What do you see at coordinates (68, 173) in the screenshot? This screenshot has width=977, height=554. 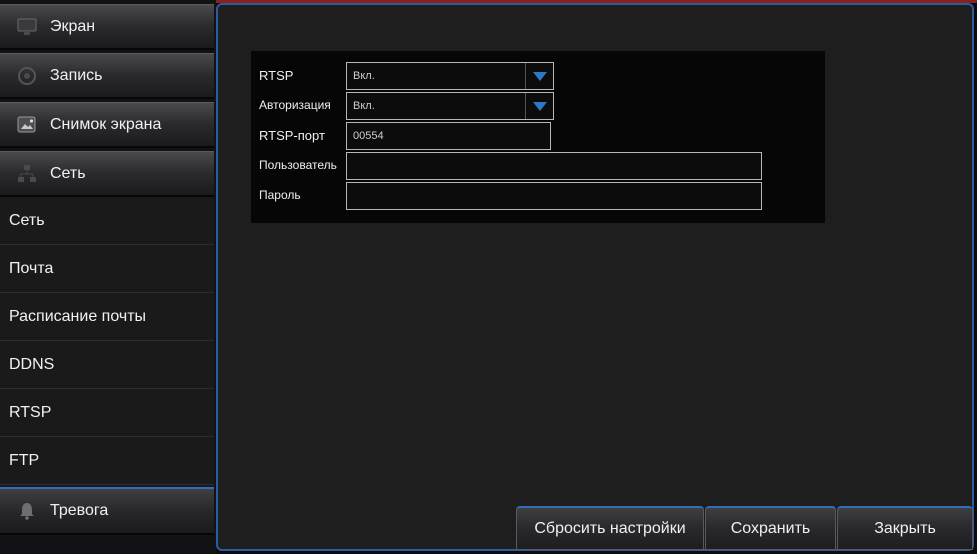 I see `sidebar-category-label: Сеть` at bounding box center [68, 173].